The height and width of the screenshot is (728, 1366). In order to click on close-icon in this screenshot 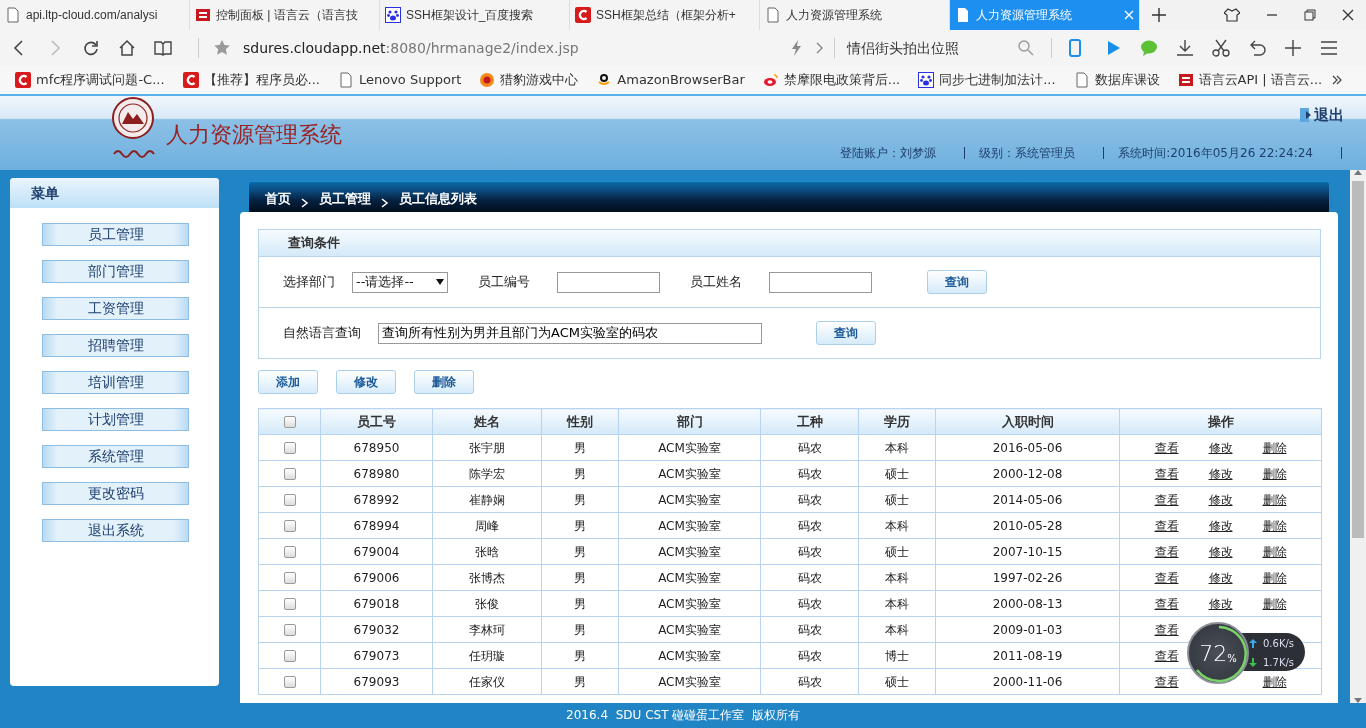, I will do `click(1348, 15)`.